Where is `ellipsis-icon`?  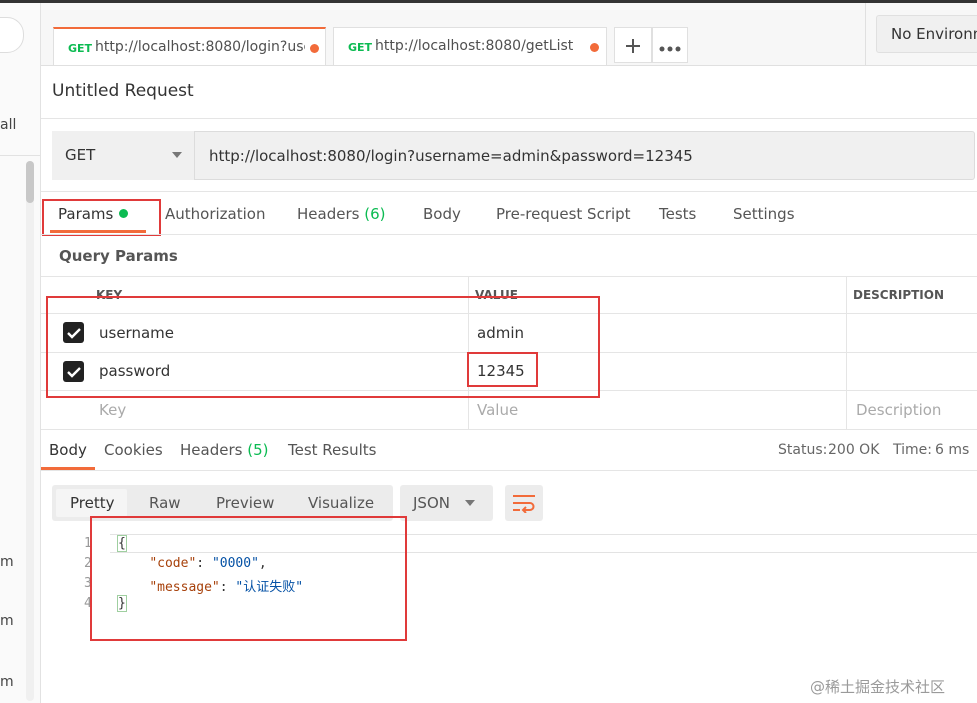 ellipsis-icon is located at coordinates (670, 49).